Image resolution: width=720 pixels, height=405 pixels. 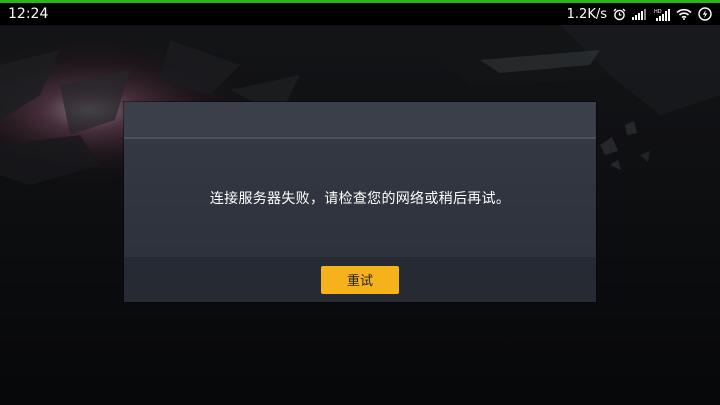 What do you see at coordinates (619, 14) in the screenshot?
I see `alarm-icon` at bounding box center [619, 14].